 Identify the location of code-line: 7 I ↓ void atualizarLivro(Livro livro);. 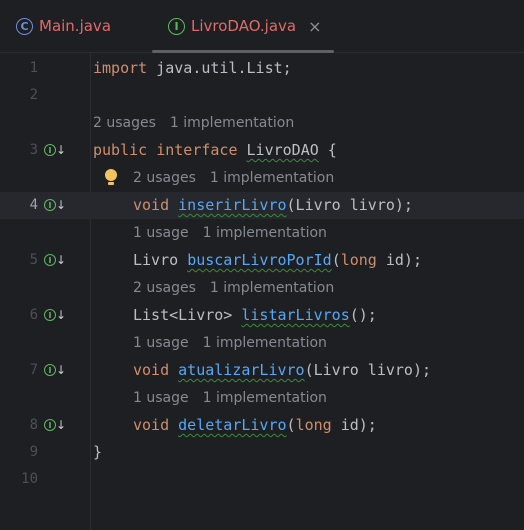
(262, 370).